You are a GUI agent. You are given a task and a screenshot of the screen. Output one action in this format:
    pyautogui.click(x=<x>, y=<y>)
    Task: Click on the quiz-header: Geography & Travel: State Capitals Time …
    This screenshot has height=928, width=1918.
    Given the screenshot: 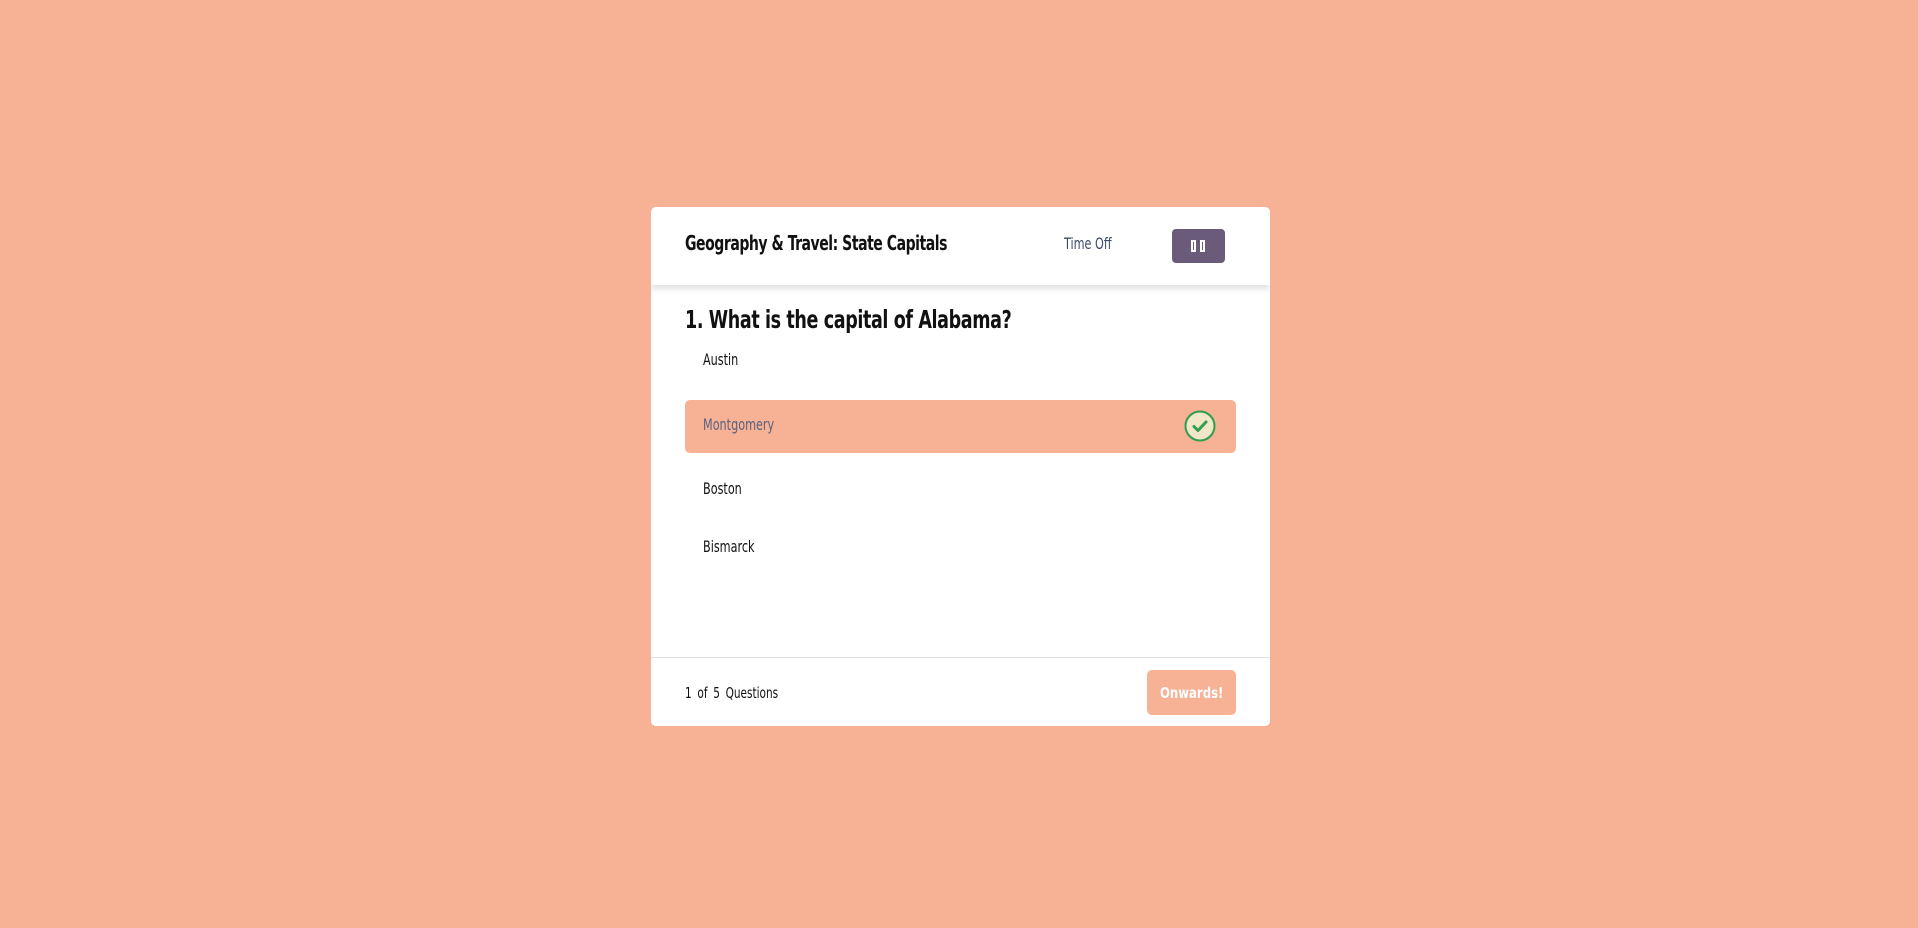 What is the action you would take?
    pyautogui.click(x=960, y=246)
    